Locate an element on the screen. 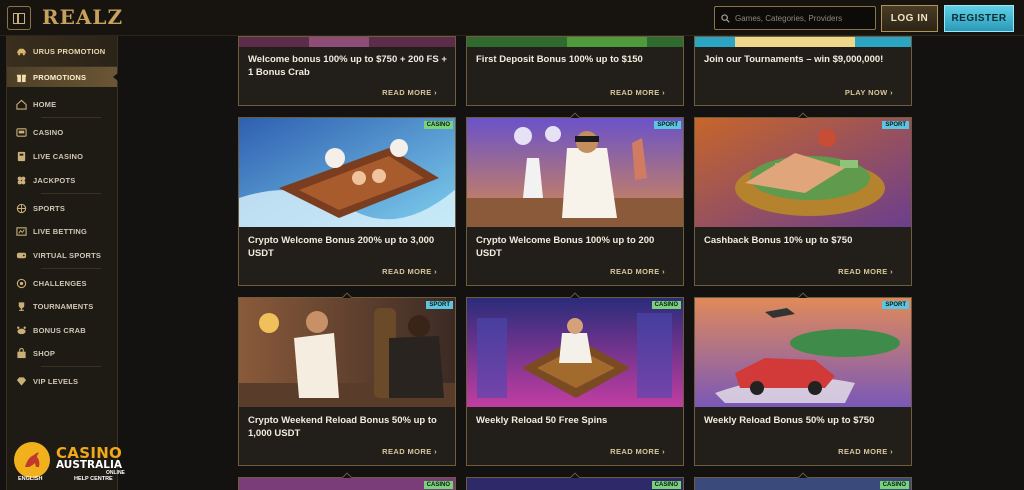 The width and height of the screenshot is (1024, 490). sidebar-item-promotions: PROMOTIONS is located at coordinates (62, 77).